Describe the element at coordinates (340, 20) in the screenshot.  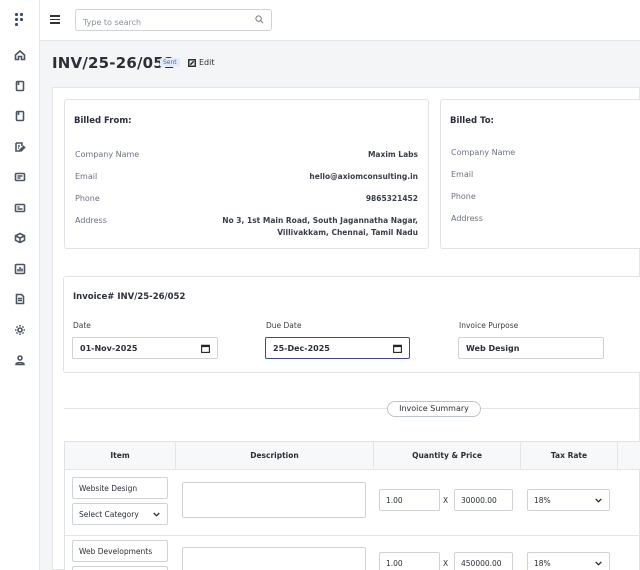
I see `top-bar` at that location.